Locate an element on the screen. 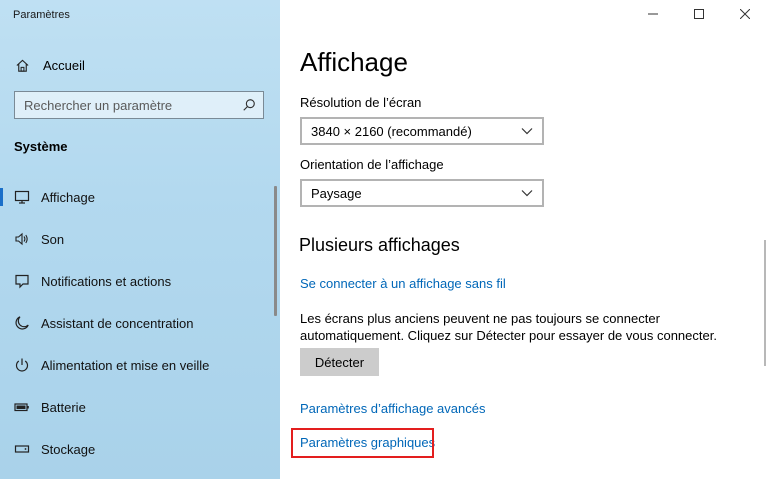 This screenshot has width=768, height=479. home-button: Accueil is located at coordinates (49, 65).